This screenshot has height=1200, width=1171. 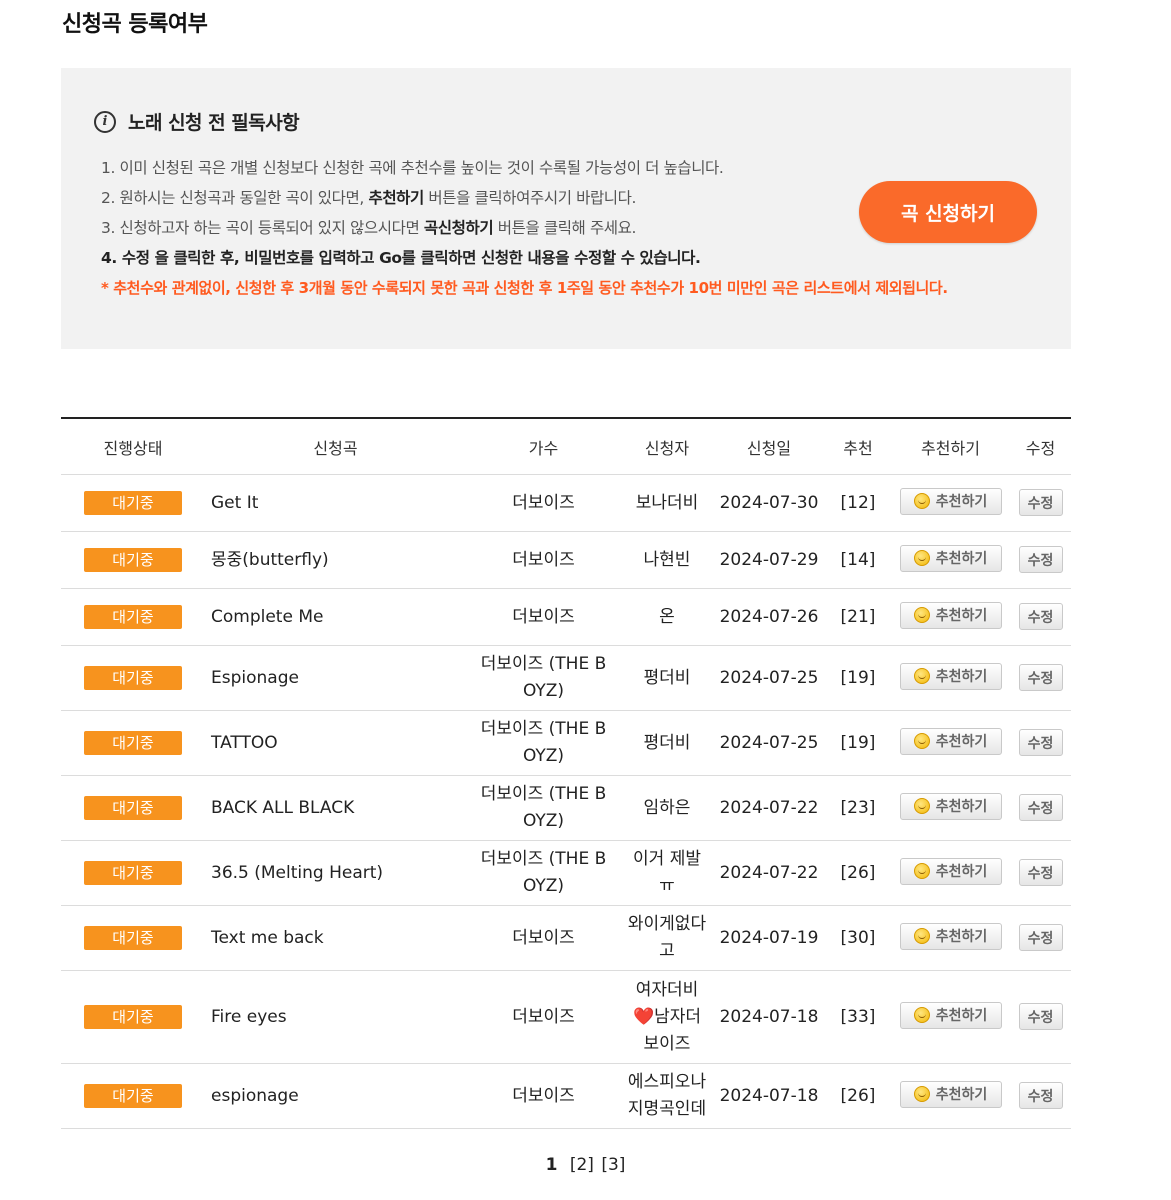 I want to click on vote-count: [26], so click(x=858, y=873).